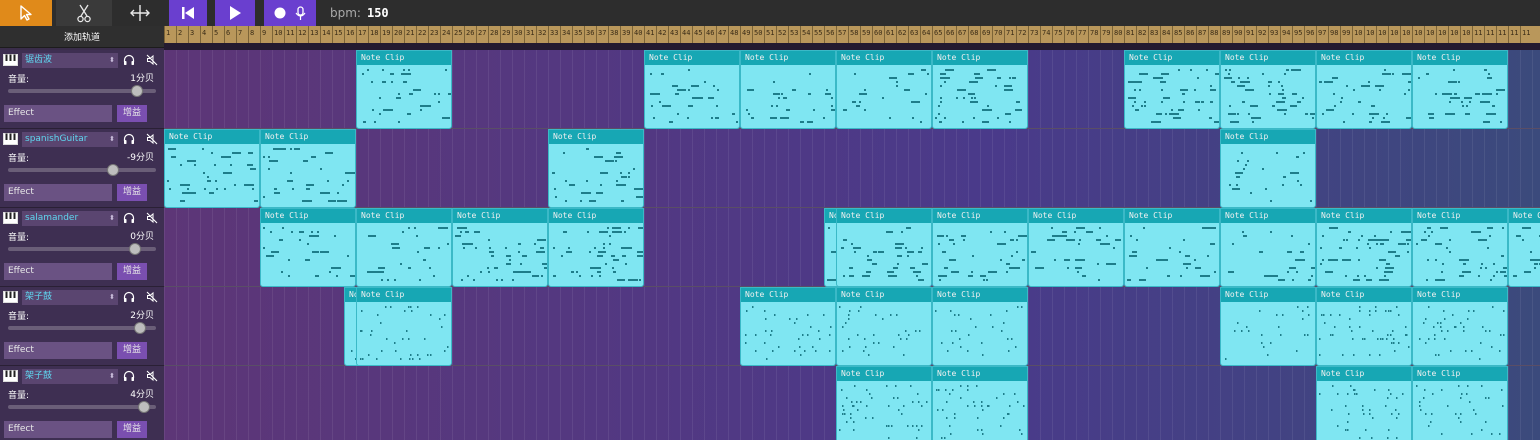  What do you see at coordinates (818, 33) in the screenshot?
I see `ruler-tick-label: 55` at bounding box center [818, 33].